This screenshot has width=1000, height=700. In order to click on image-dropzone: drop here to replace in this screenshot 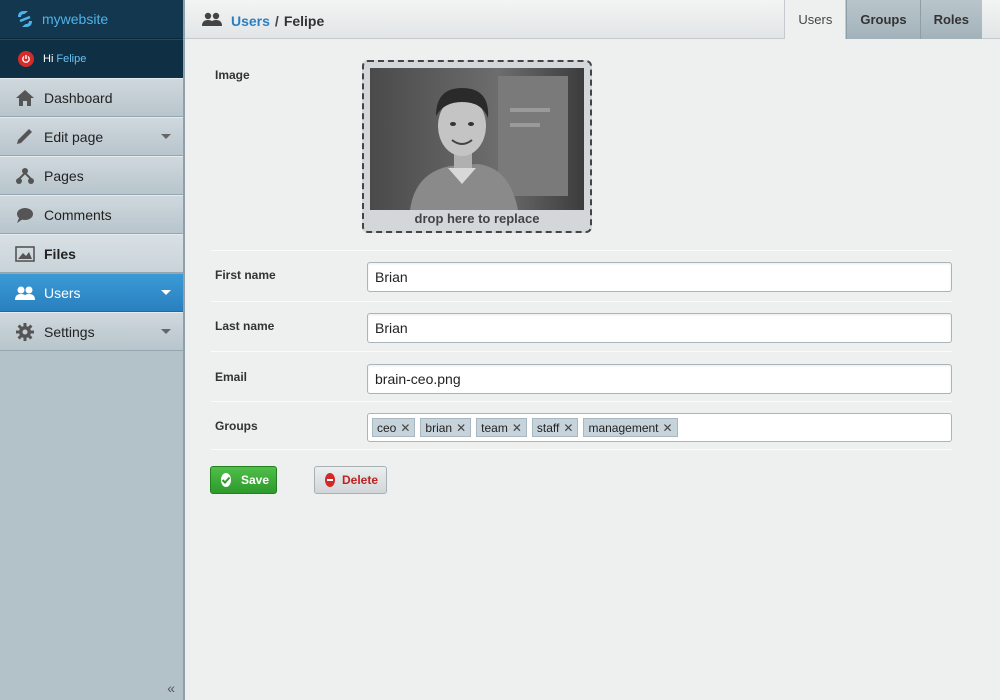, I will do `click(477, 146)`.